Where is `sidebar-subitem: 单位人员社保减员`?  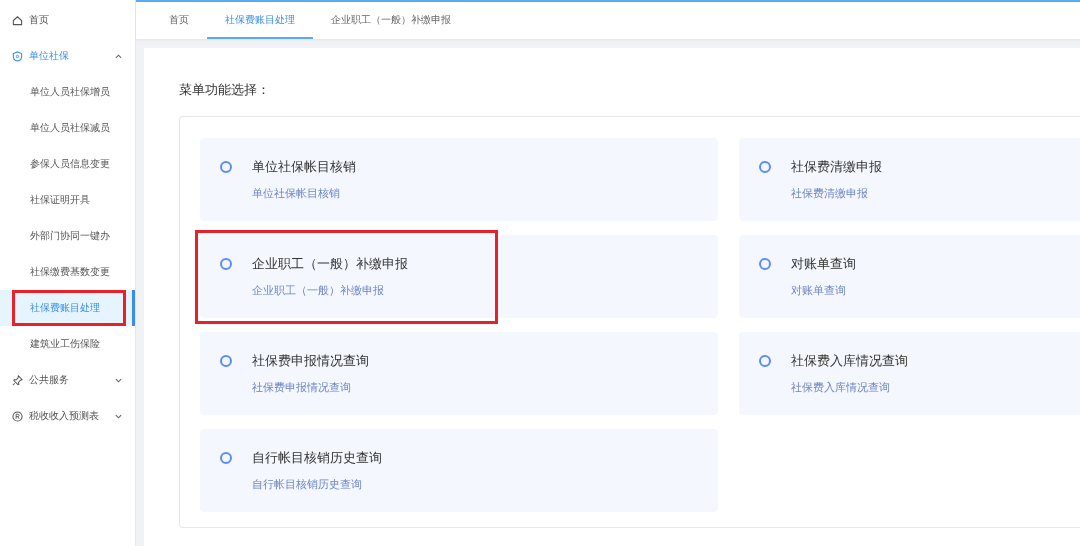 sidebar-subitem: 单位人员社保减员 is located at coordinates (67, 128).